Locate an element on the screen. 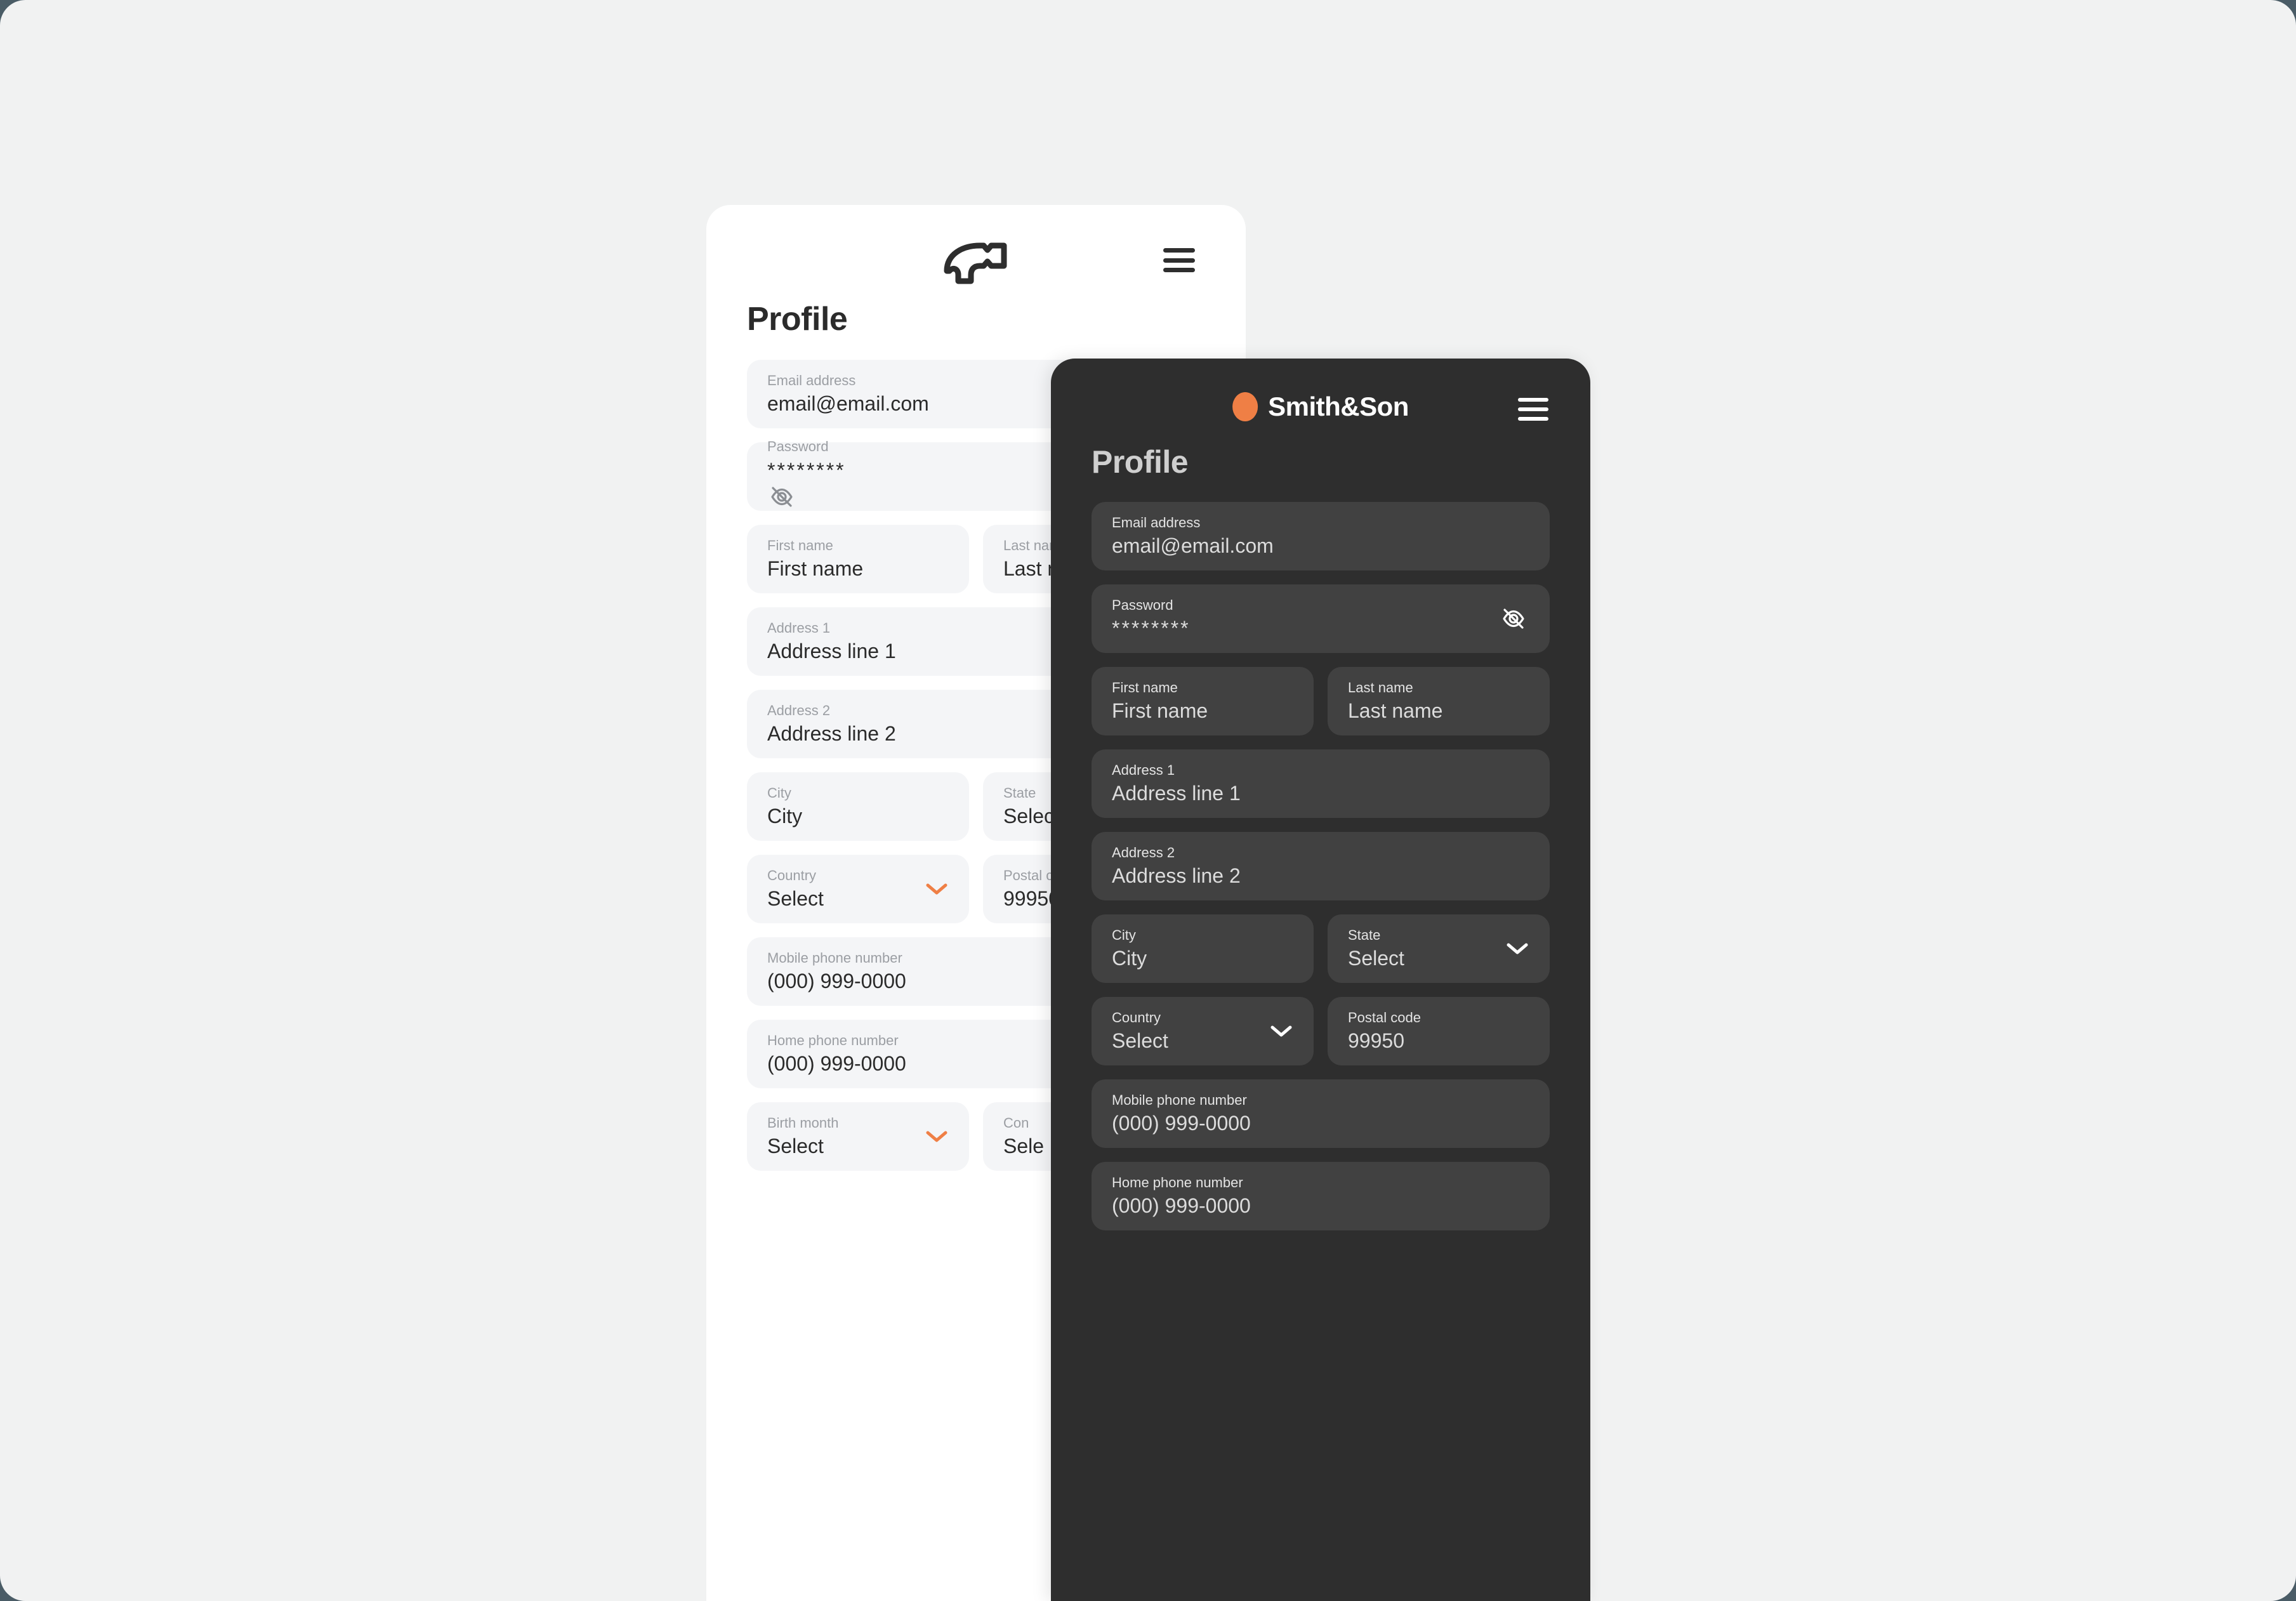  dark-field-value-last-name: Last name is located at coordinates (1439, 711).